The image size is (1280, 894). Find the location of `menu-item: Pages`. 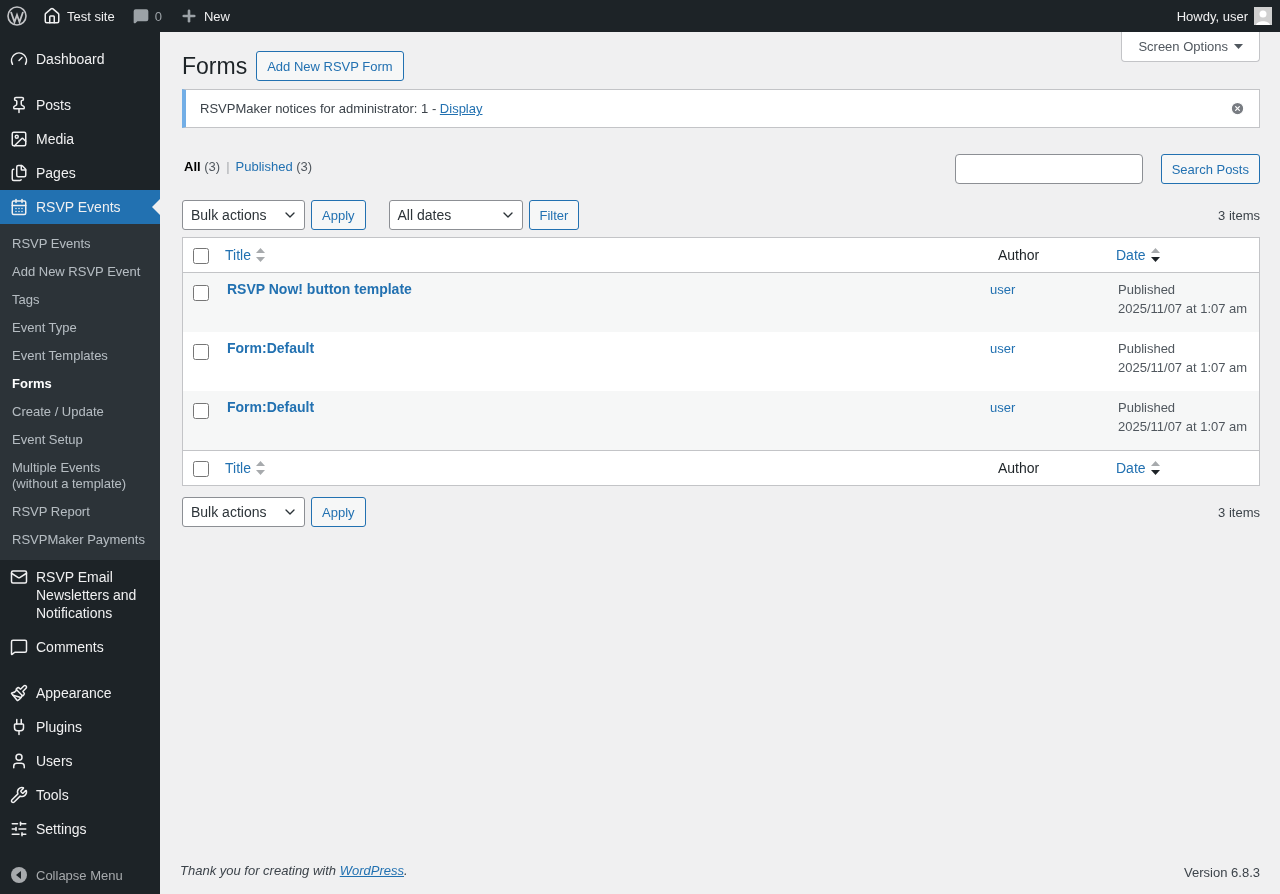

menu-item: Pages is located at coordinates (80, 173).